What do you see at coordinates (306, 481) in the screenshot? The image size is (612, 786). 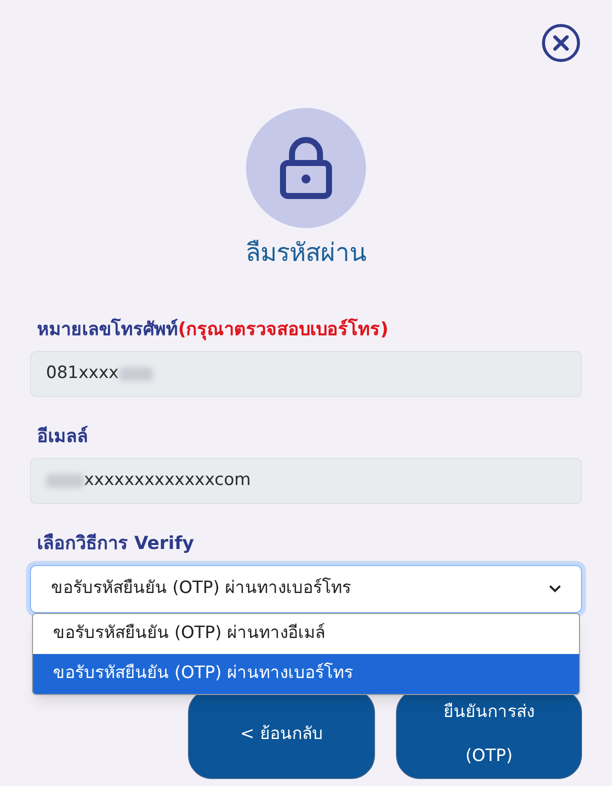 I see `email-field: xxxxxxxxxxxxxcom` at bounding box center [306, 481].